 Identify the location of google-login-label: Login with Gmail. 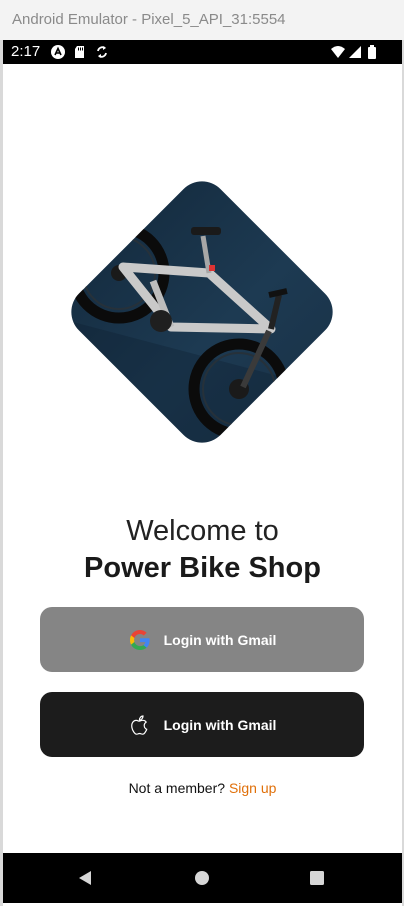
(220, 639).